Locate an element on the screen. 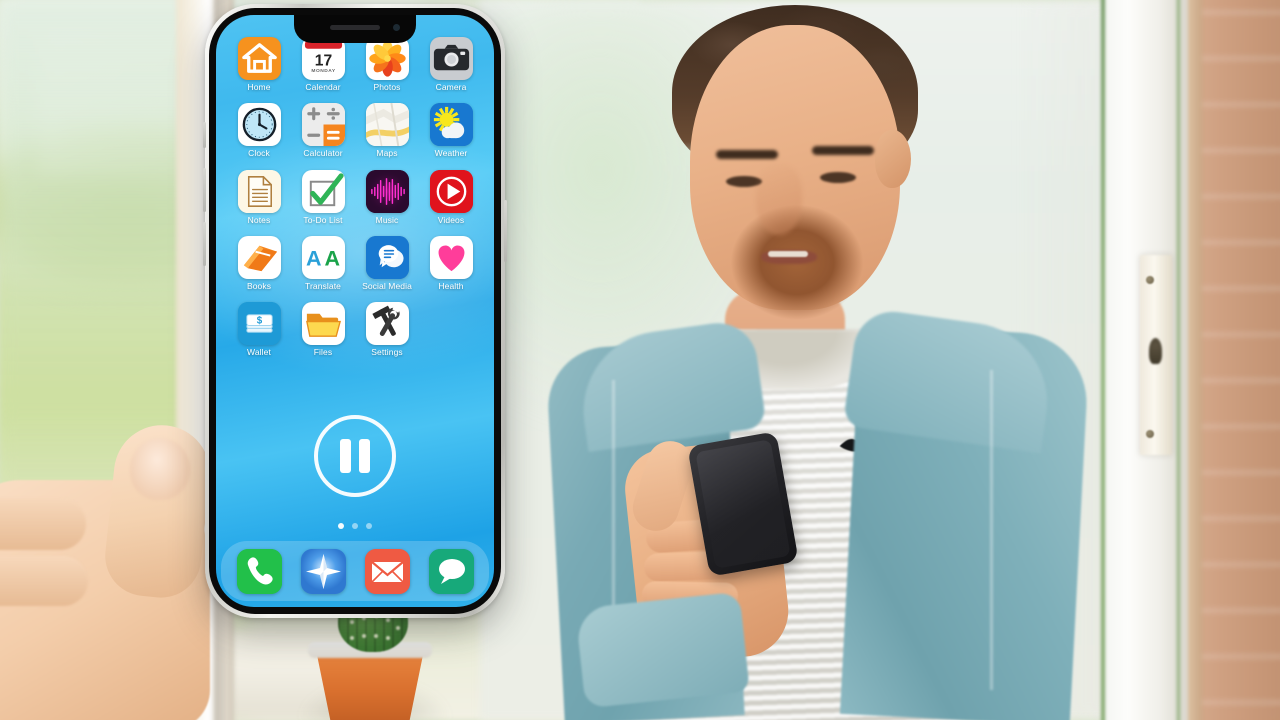  app-icon-photos: Photos is located at coordinates (387, 64).